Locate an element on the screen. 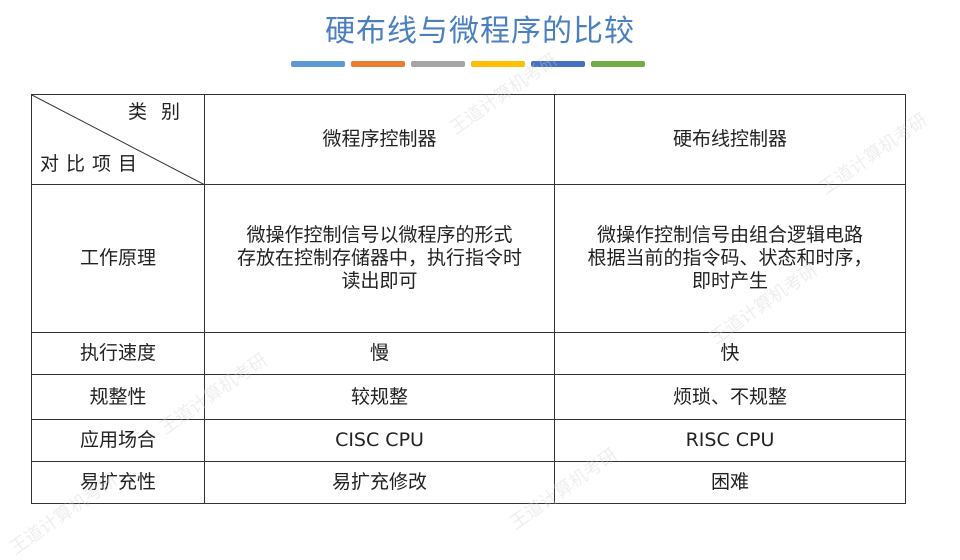  diagonal-header-cell: 类别 对比项目 is located at coordinates (118, 139).